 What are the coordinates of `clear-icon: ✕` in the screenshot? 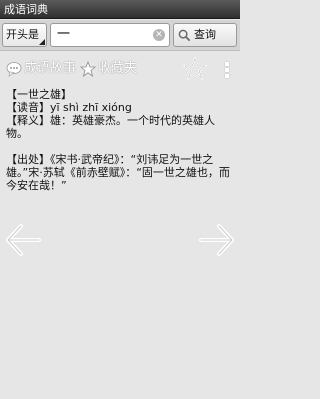 It's located at (159, 35).